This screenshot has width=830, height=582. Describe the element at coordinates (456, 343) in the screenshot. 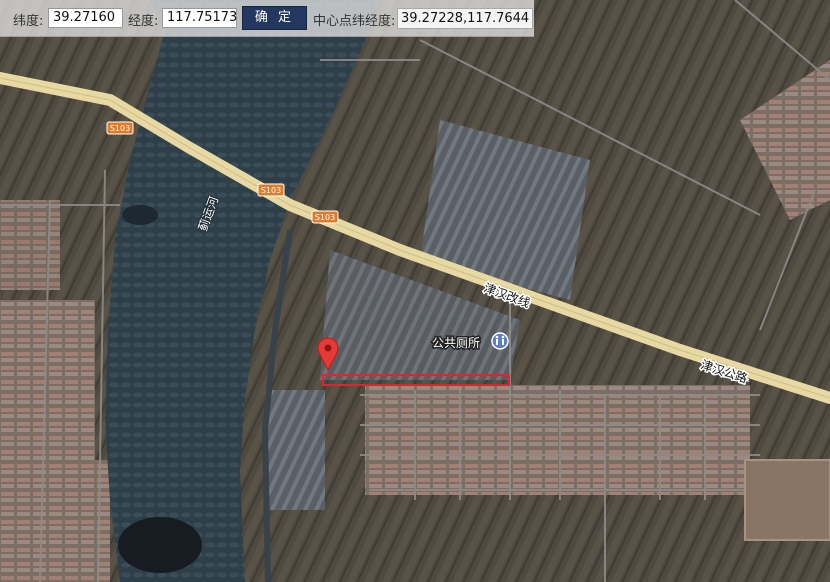

I see `poi-label: 公共厕所` at that location.